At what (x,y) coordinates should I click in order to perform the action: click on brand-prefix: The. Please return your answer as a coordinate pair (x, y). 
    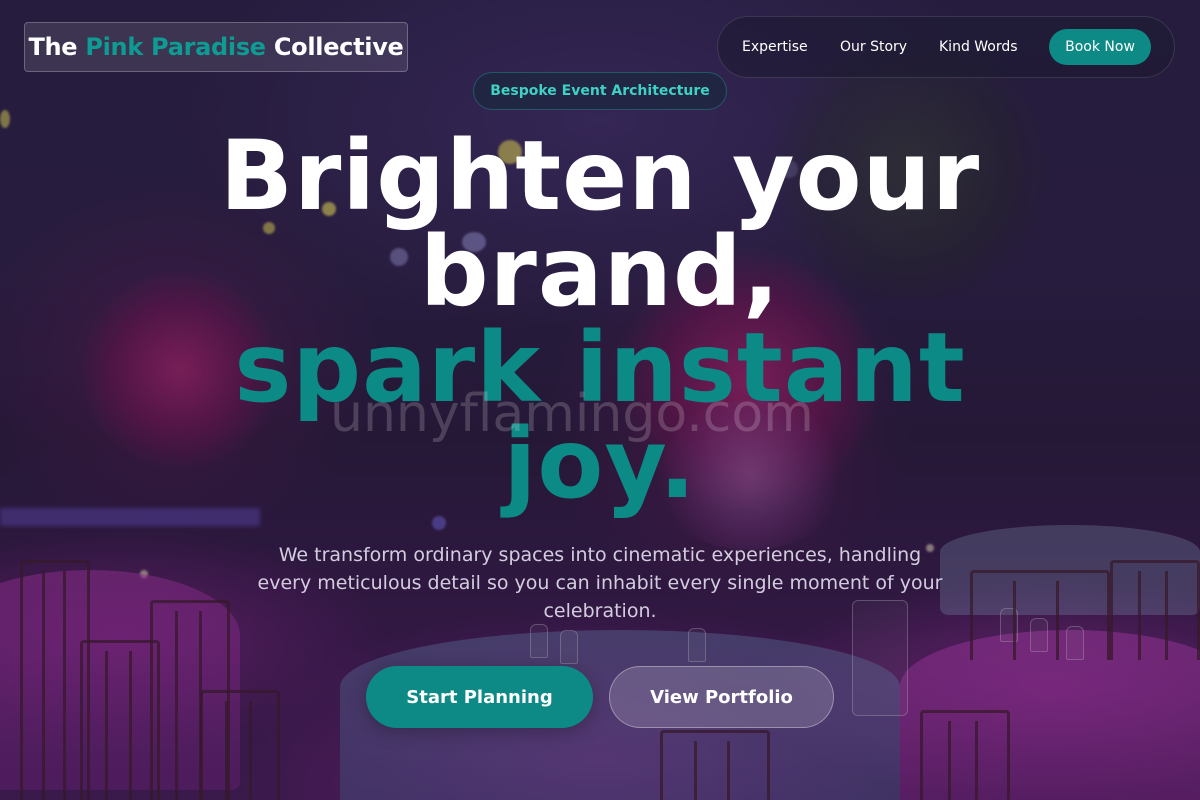
    Looking at the image, I should click on (57, 47).